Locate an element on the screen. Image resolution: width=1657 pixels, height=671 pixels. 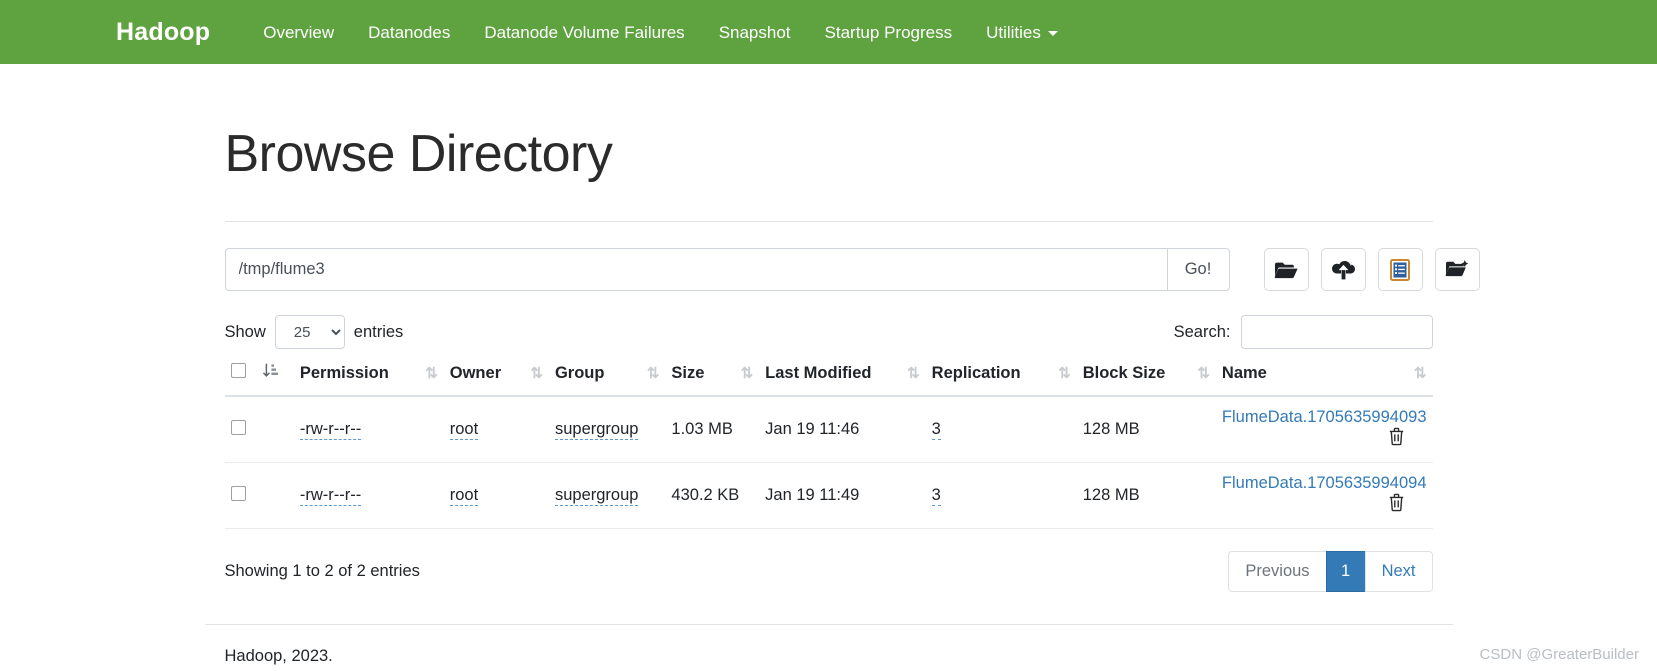
th-name-label: Name is located at coordinates (1244, 373).